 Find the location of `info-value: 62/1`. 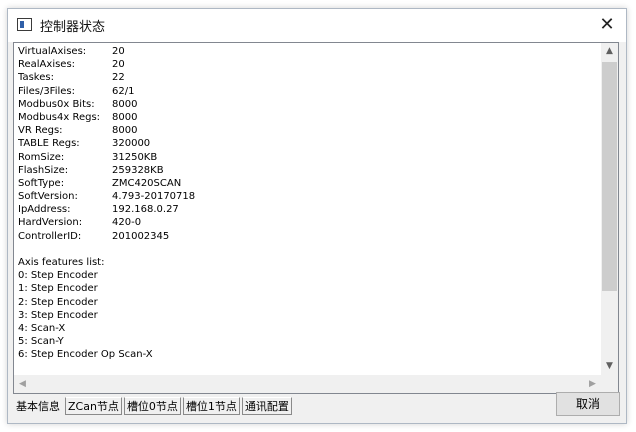

info-value: 62/1 is located at coordinates (123, 91).